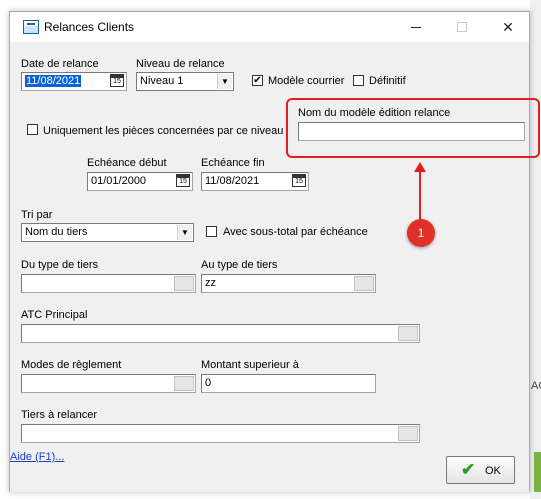 Image resolution: width=541 pixels, height=499 pixels. Describe the element at coordinates (269, 27) in the screenshot. I see `title-bar: Relances Clients ✕` at that location.